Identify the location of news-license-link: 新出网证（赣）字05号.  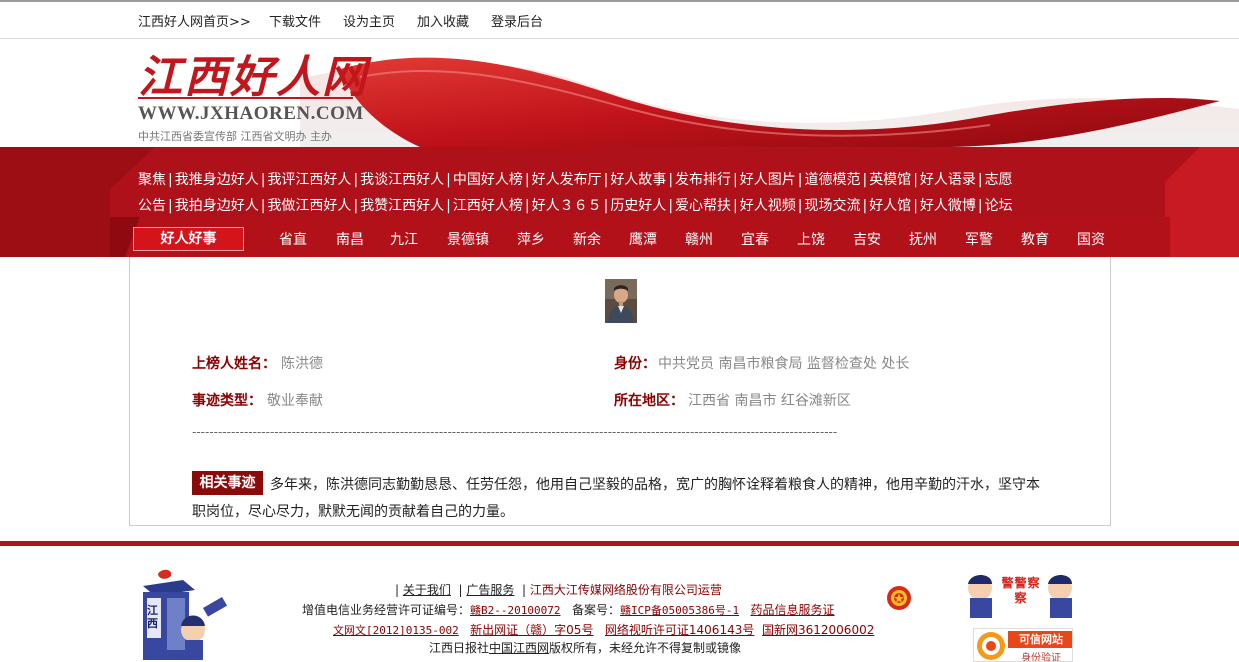
(531, 630).